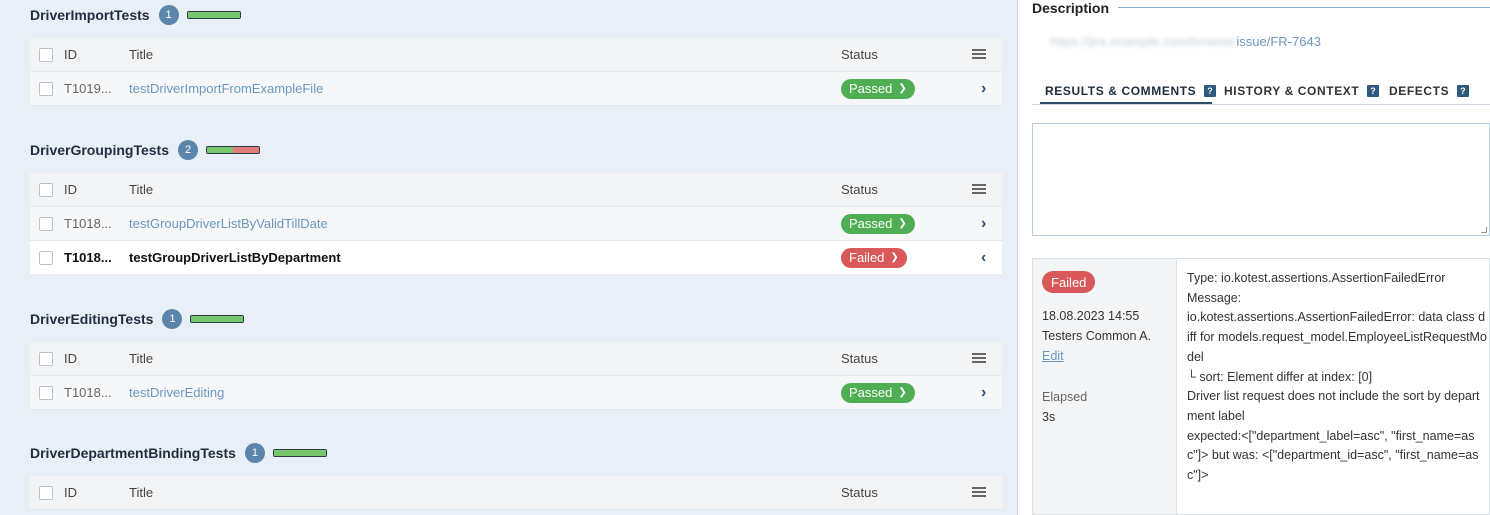 This screenshot has width=1490, height=515. I want to click on table-row: T1018... testDriverEditing Passed ❯ ›, so click(516, 393).